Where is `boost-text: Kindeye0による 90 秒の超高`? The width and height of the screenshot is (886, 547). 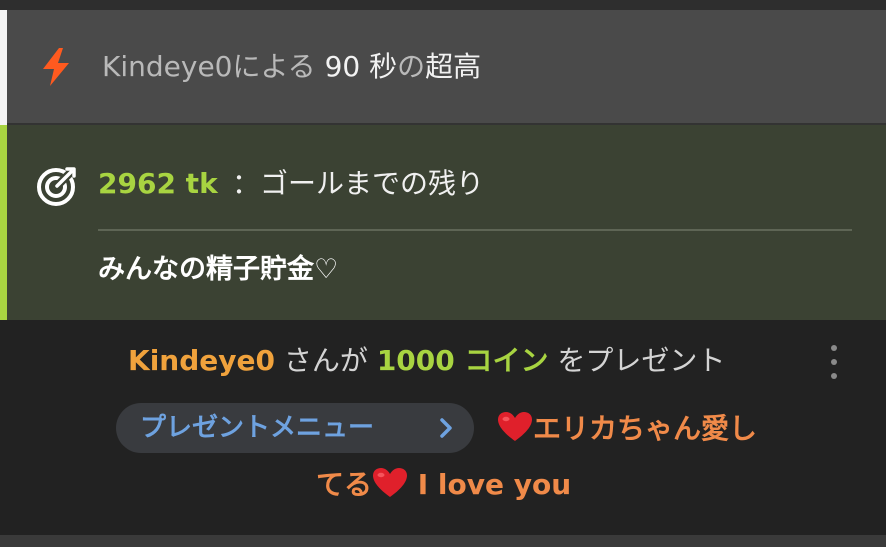 boost-text: Kindeye0による 90 秒の超高 is located at coordinates (291, 67).